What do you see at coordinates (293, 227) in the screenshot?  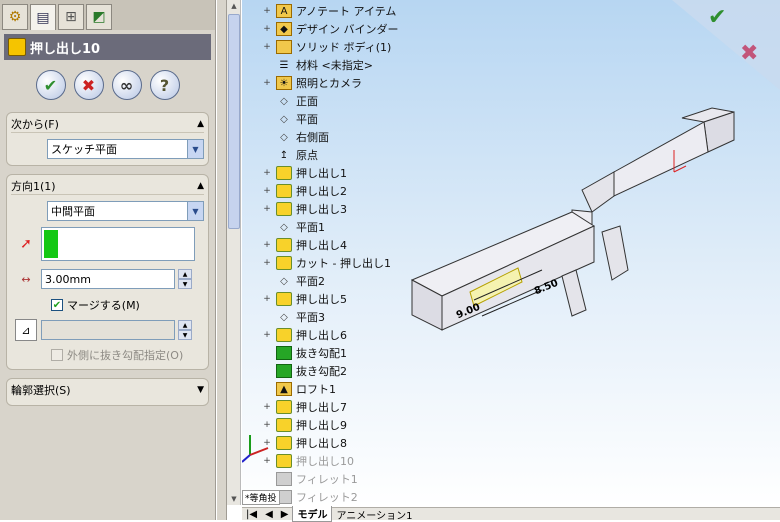 I see `tree-item: ◇ 平面1` at bounding box center [293, 227].